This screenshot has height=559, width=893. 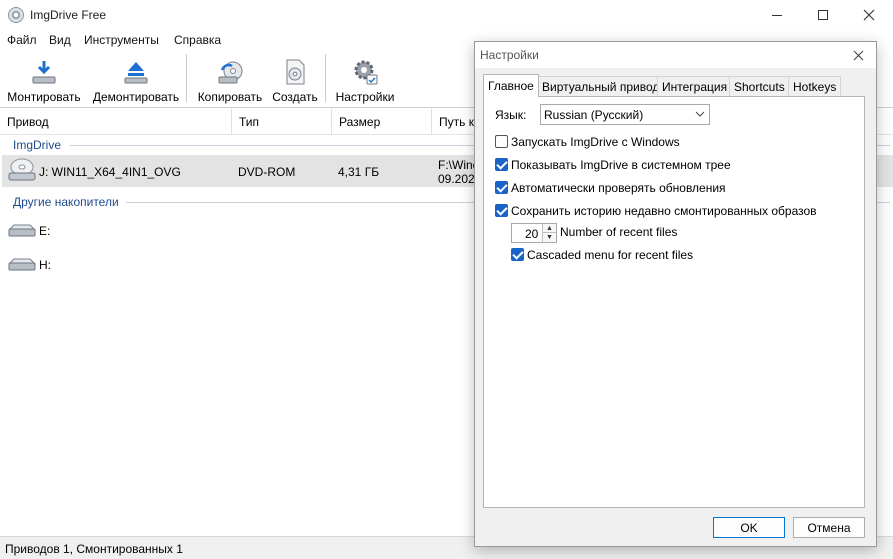 I want to click on dialog-title: Настройки, so click(x=509, y=55).